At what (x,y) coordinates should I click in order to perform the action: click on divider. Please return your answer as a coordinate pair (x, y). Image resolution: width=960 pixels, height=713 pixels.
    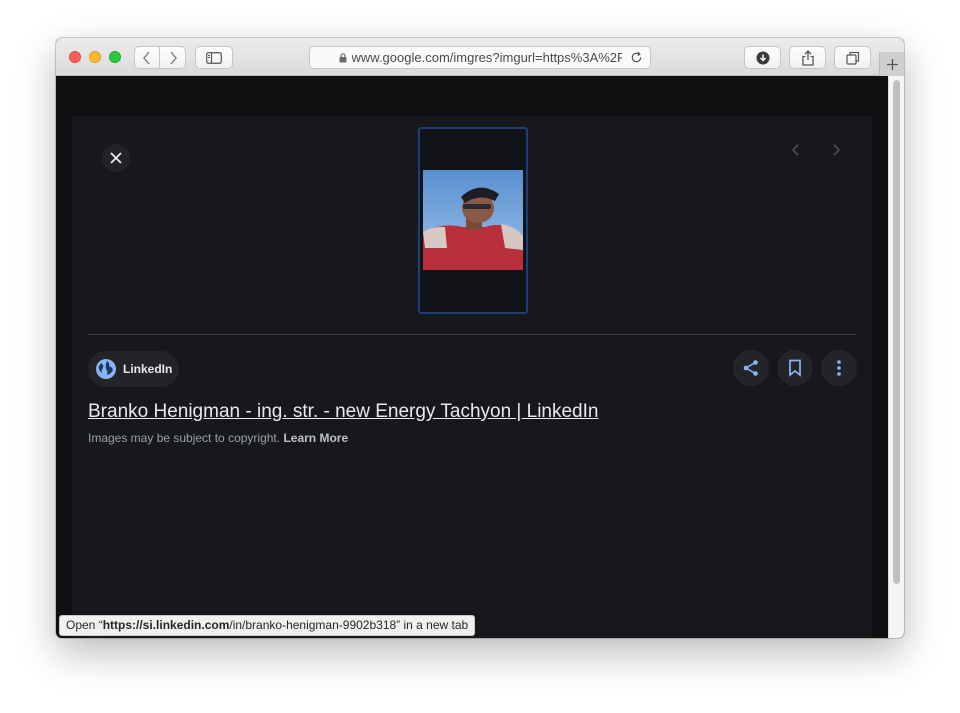
    Looking at the image, I should click on (472, 334).